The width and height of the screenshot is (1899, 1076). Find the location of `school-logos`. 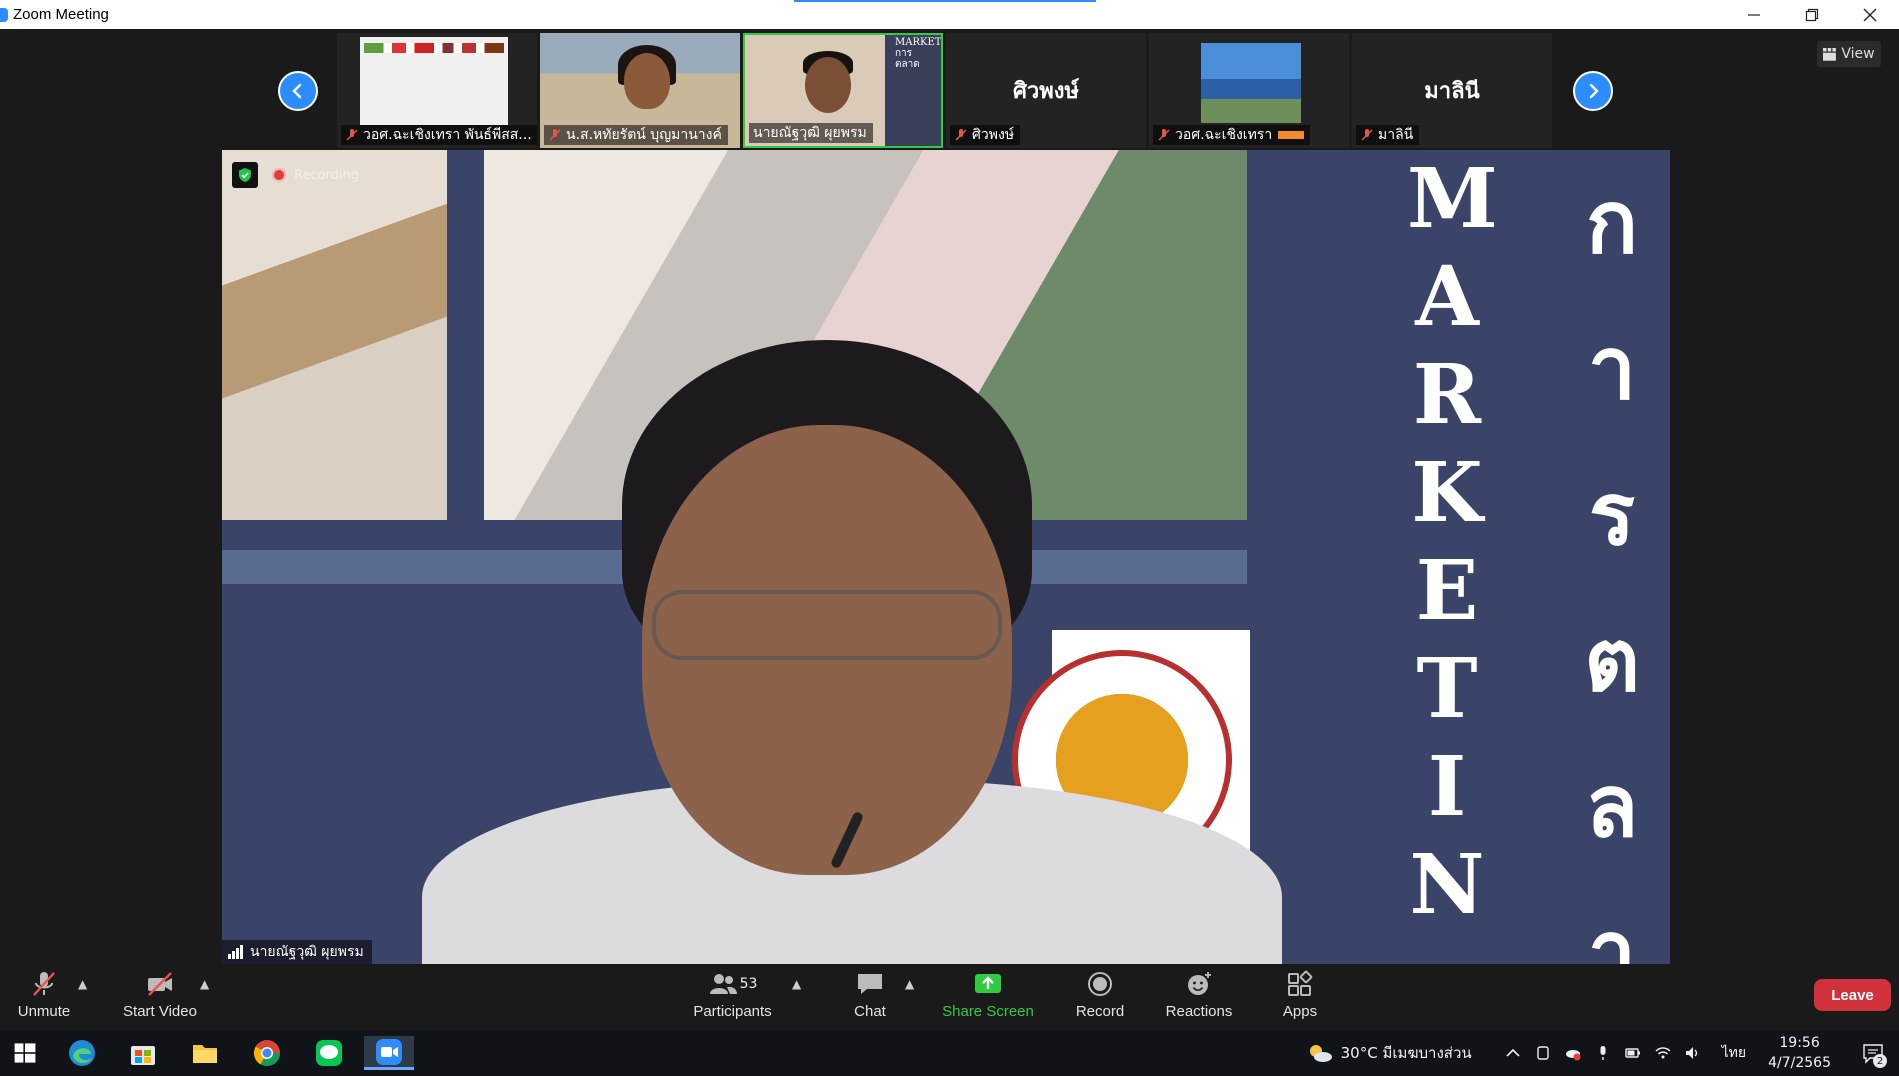

school-logos is located at coordinates (434, 48).